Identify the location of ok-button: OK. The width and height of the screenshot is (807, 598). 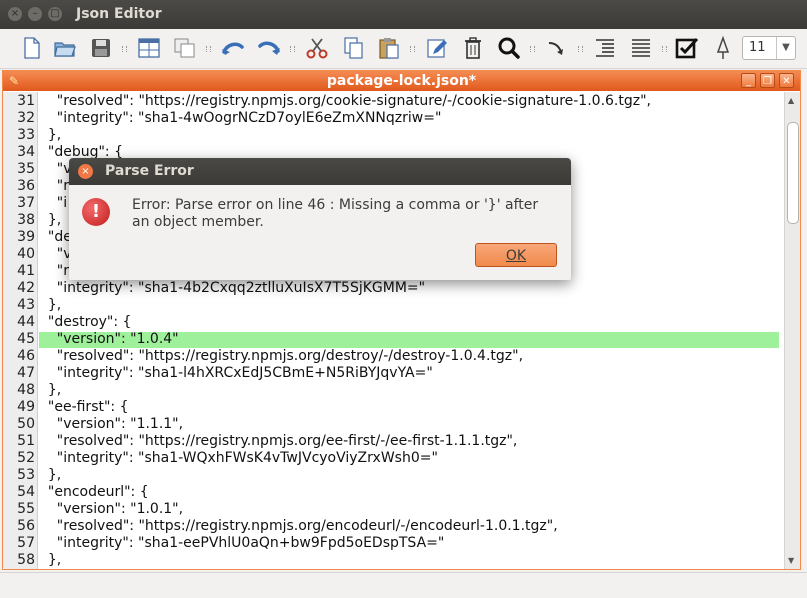
(516, 255).